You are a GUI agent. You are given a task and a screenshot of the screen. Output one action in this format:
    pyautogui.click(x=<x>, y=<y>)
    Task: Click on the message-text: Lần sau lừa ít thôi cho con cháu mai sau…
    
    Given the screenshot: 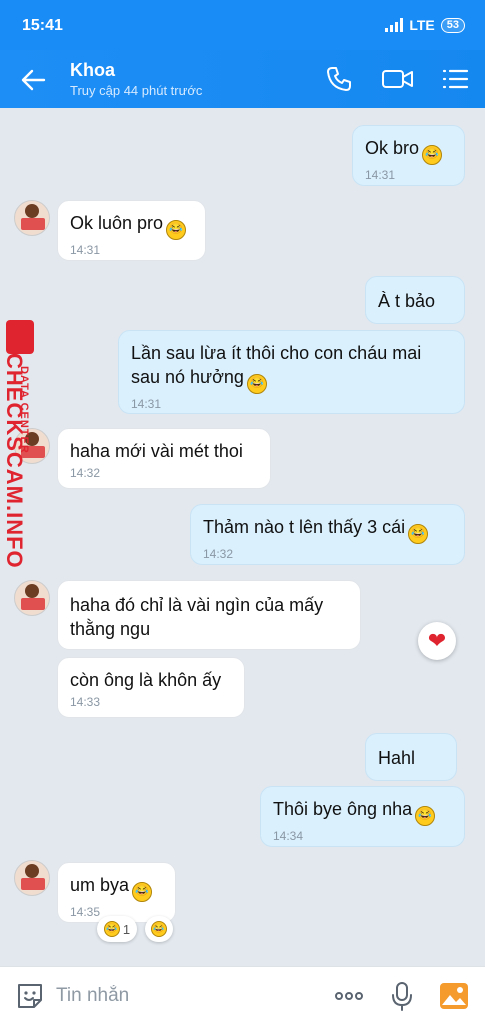 What is the action you would take?
    pyautogui.click(x=291, y=367)
    